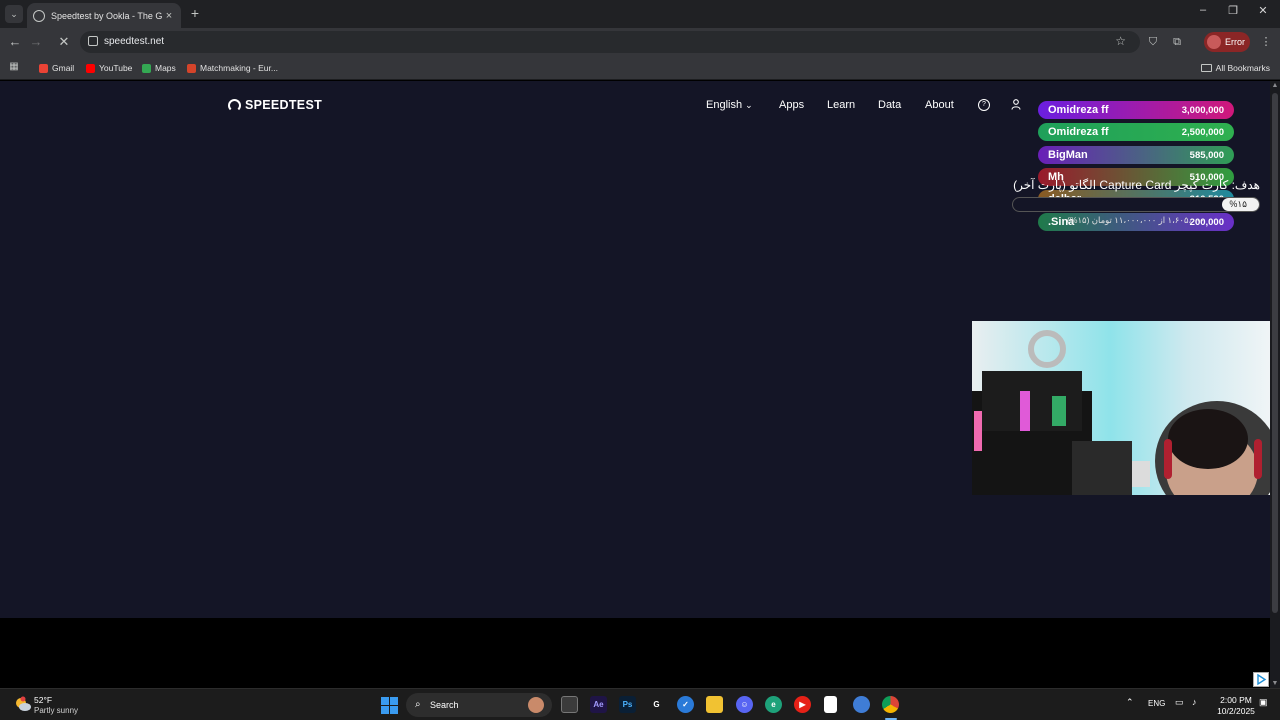 The height and width of the screenshot is (720, 1280). What do you see at coordinates (627, 704) in the screenshot?
I see `photoshop-icon: Ps` at bounding box center [627, 704].